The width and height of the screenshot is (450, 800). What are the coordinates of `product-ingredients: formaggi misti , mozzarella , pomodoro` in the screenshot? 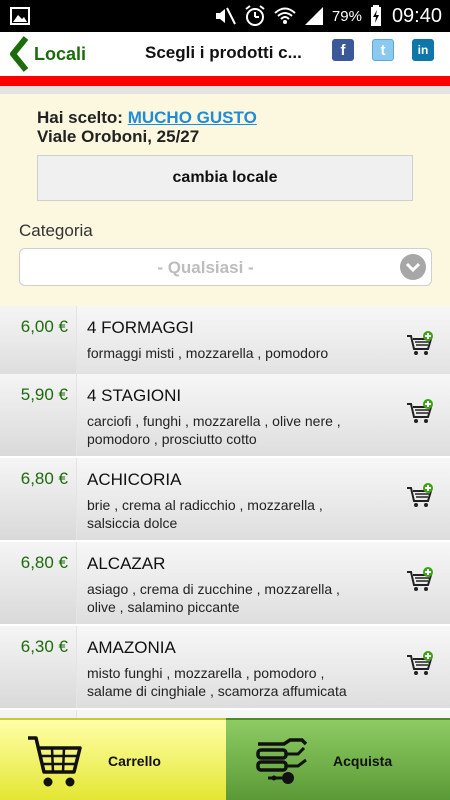 It's located at (208, 353).